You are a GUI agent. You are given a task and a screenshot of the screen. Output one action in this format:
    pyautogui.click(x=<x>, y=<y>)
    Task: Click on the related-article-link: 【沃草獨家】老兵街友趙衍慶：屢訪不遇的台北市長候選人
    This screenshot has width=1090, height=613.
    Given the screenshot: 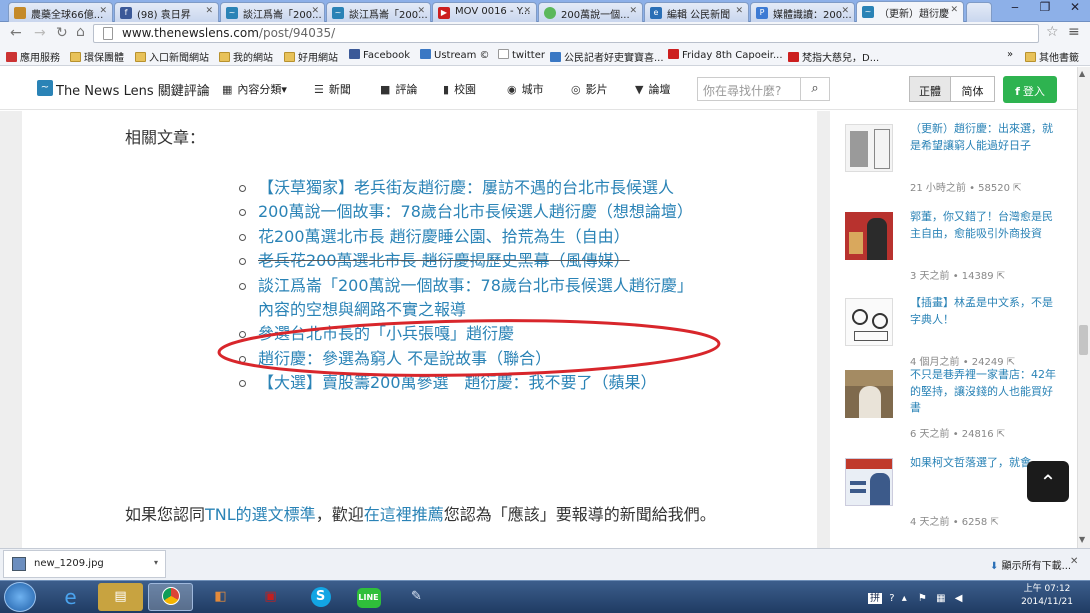 What is the action you would take?
    pyautogui.click(x=462, y=188)
    